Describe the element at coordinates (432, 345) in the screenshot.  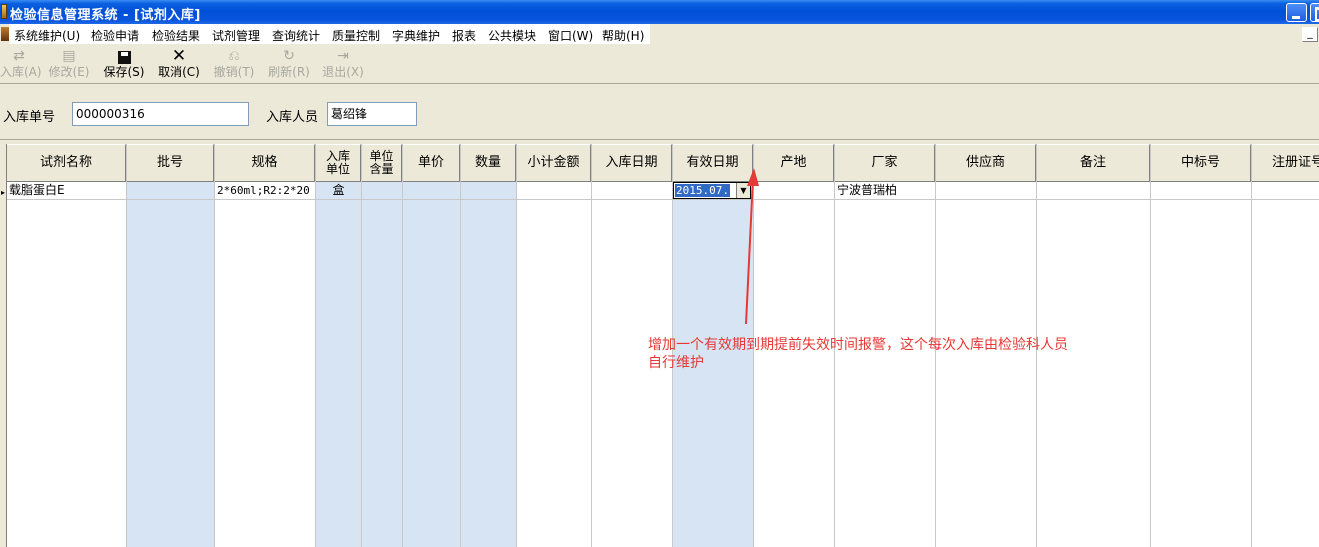
I see `column-unit-price: 单价` at that location.